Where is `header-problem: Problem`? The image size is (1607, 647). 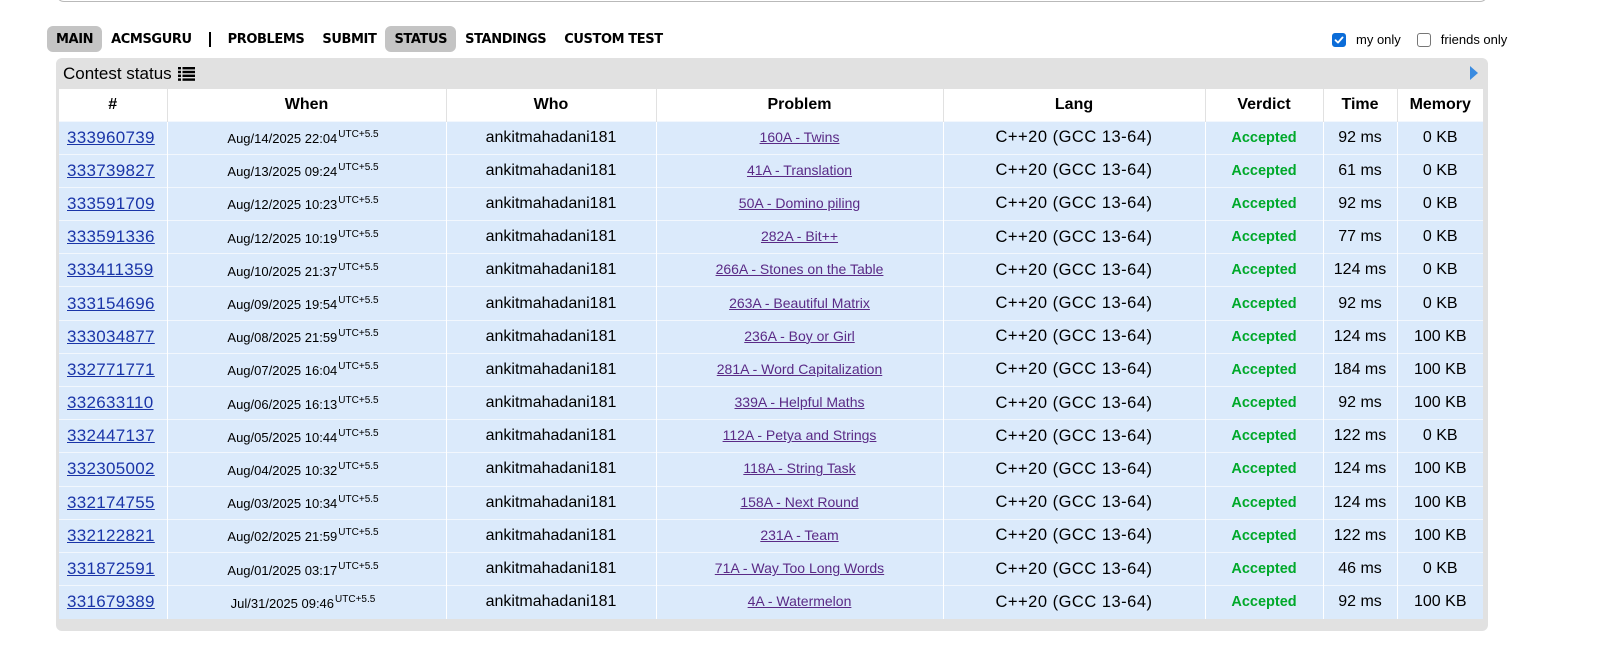
header-problem: Problem is located at coordinates (800, 105).